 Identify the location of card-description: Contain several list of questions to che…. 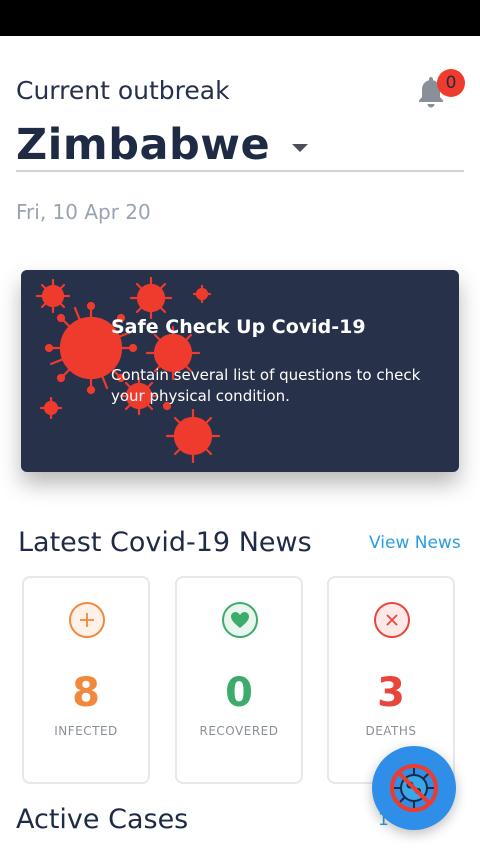
(266, 385).